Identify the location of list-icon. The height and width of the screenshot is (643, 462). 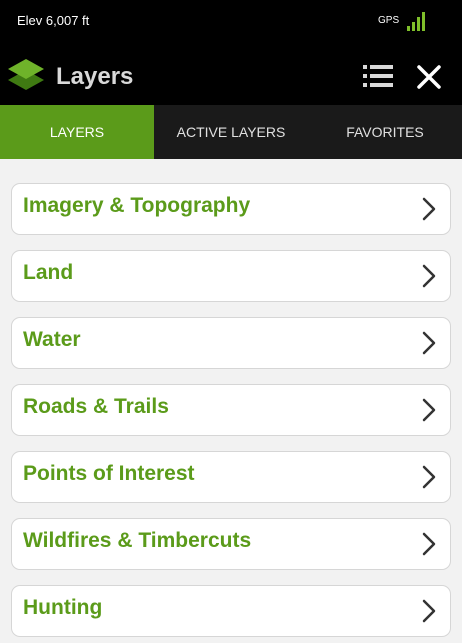
(378, 76).